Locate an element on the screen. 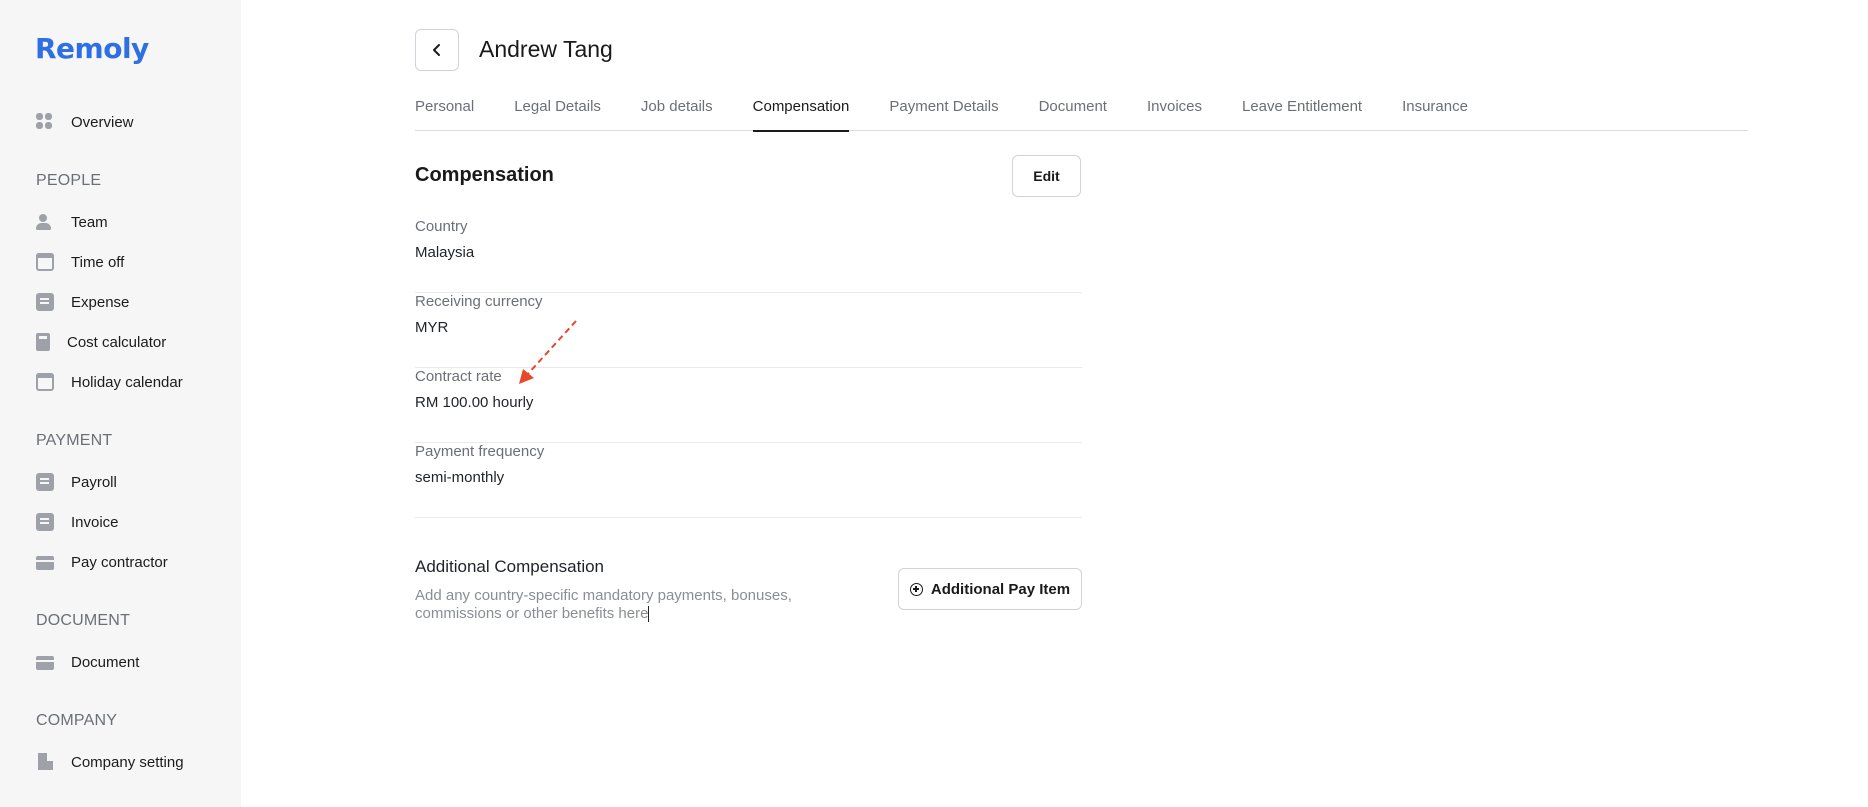 The width and height of the screenshot is (1868, 807). field-label: Country is located at coordinates (441, 226).